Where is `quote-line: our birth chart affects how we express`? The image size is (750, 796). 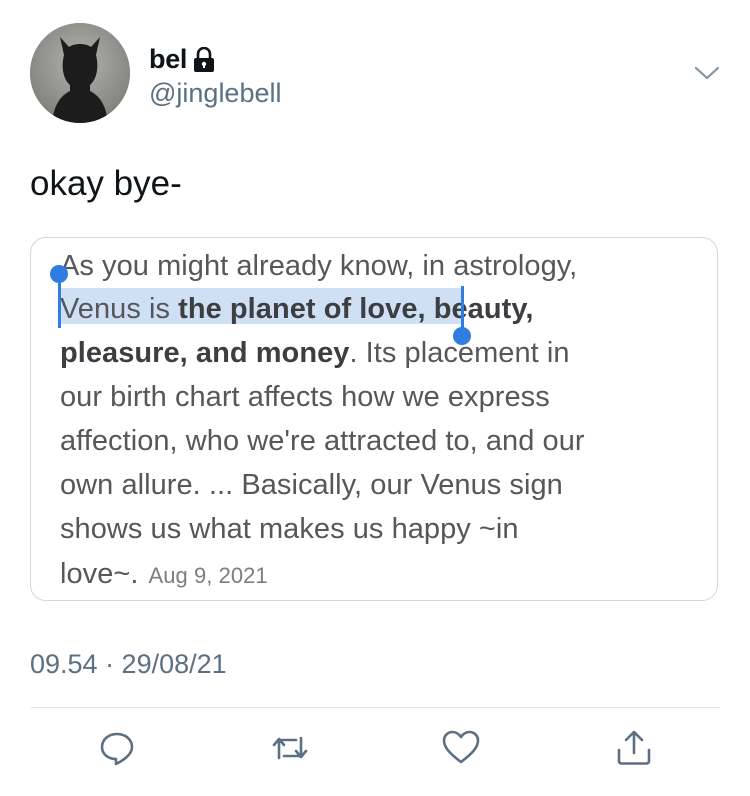
quote-line: our birth chart affects how we express is located at coordinates (305, 397).